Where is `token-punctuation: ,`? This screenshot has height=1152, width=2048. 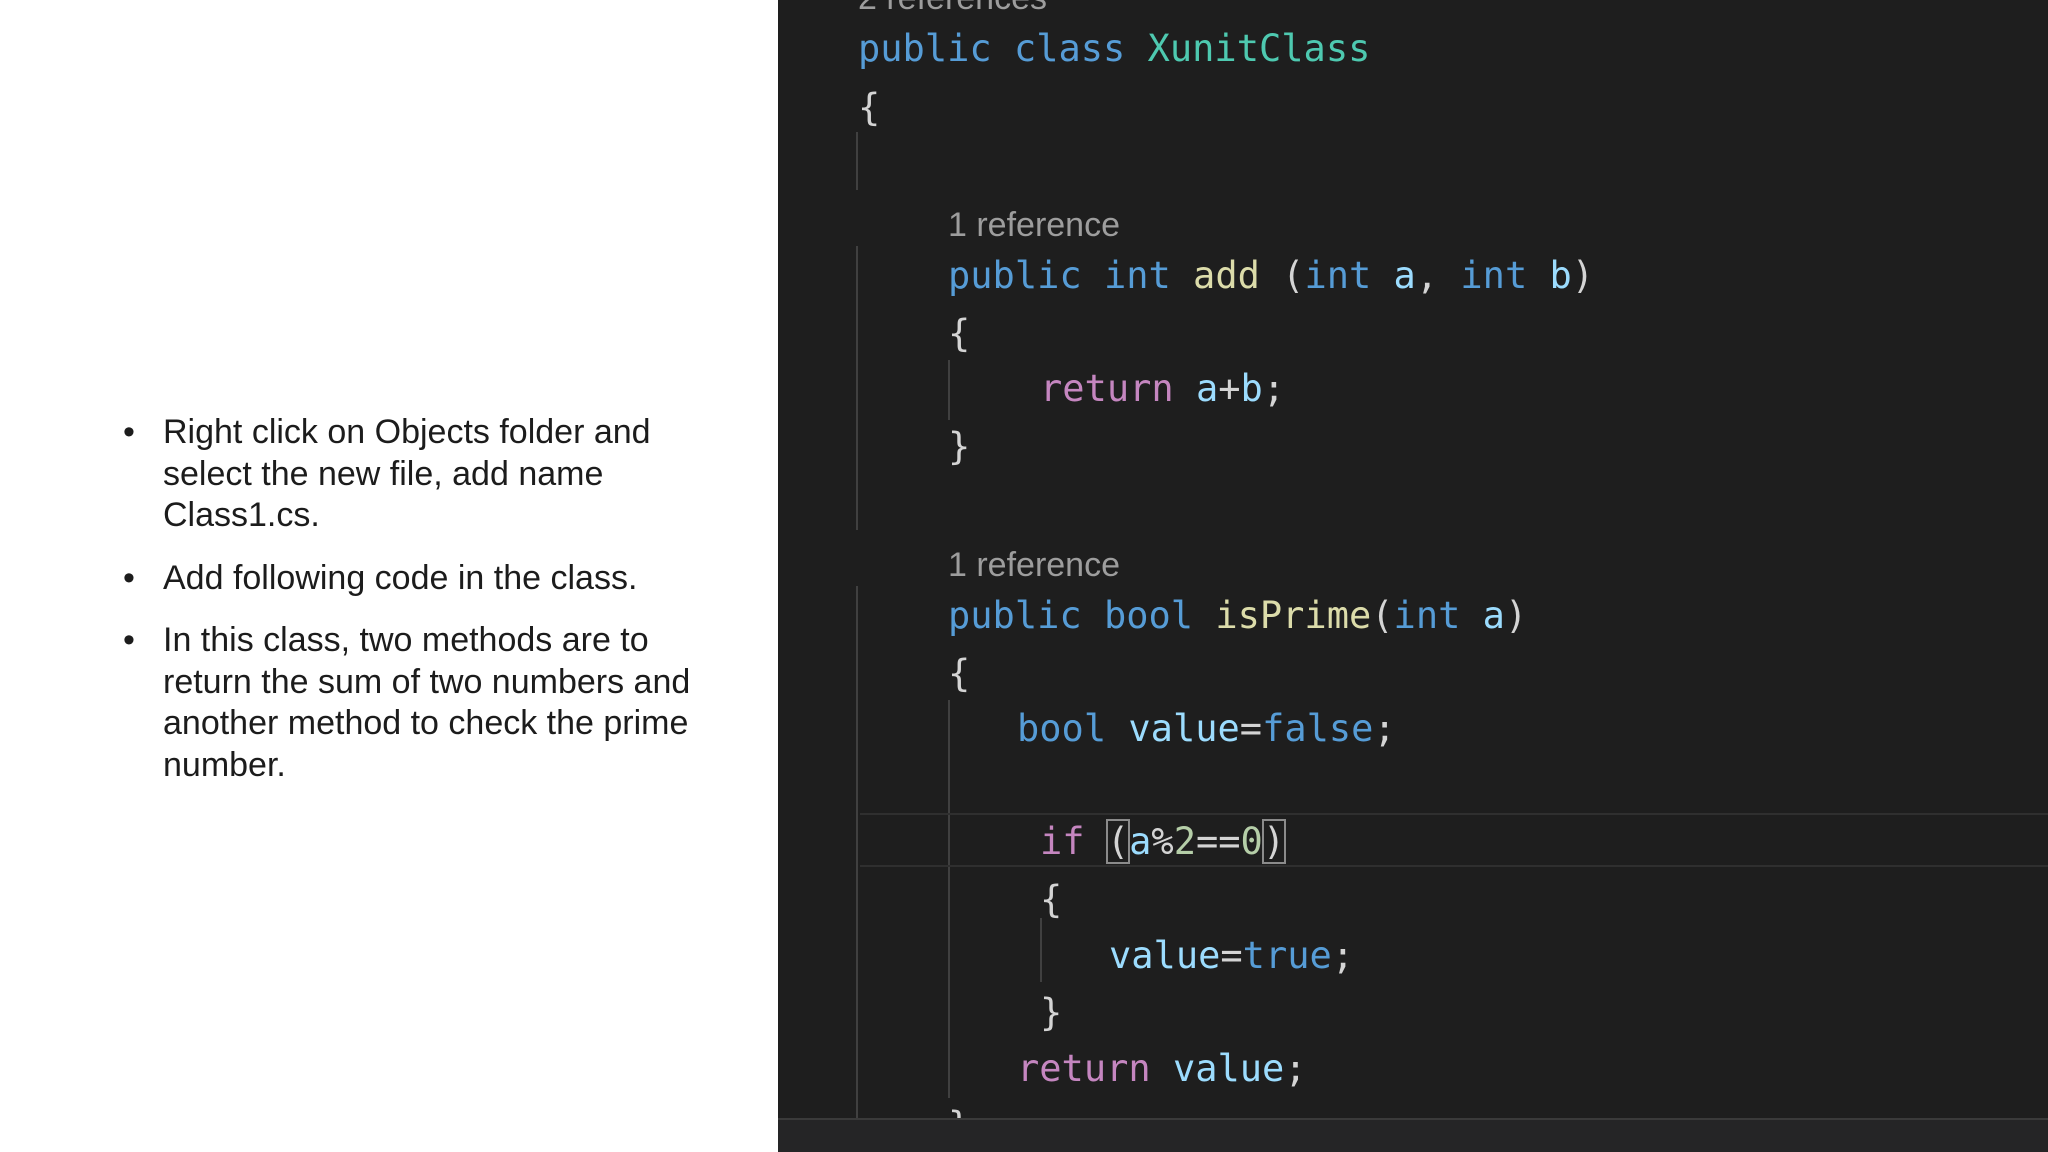
token-punctuation: , is located at coordinates (1438, 275).